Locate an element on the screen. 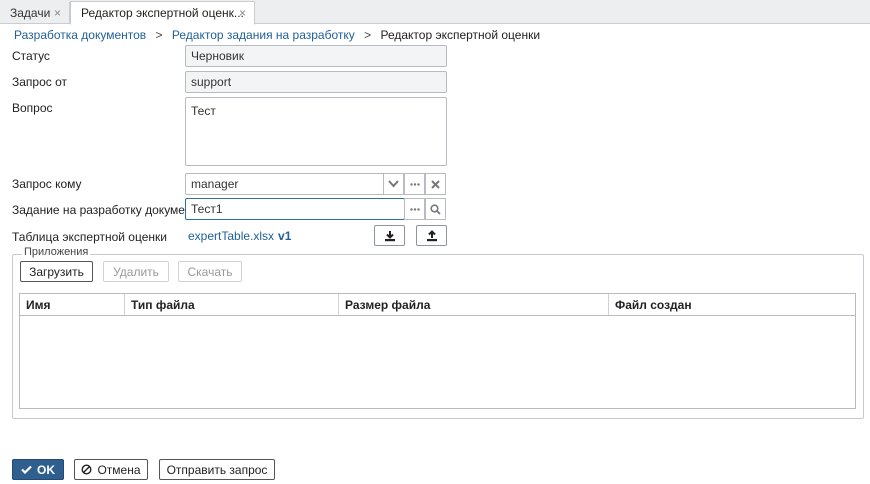 Image resolution: width=870 pixels, height=484 pixels. send-request-label: Отправить запрос is located at coordinates (217, 469).